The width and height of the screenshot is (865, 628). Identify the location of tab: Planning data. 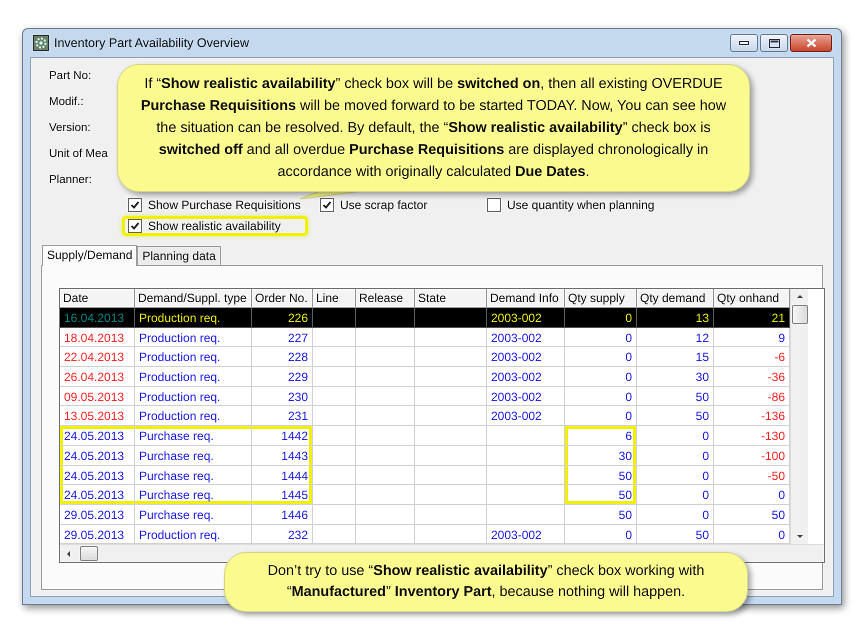
(179, 255).